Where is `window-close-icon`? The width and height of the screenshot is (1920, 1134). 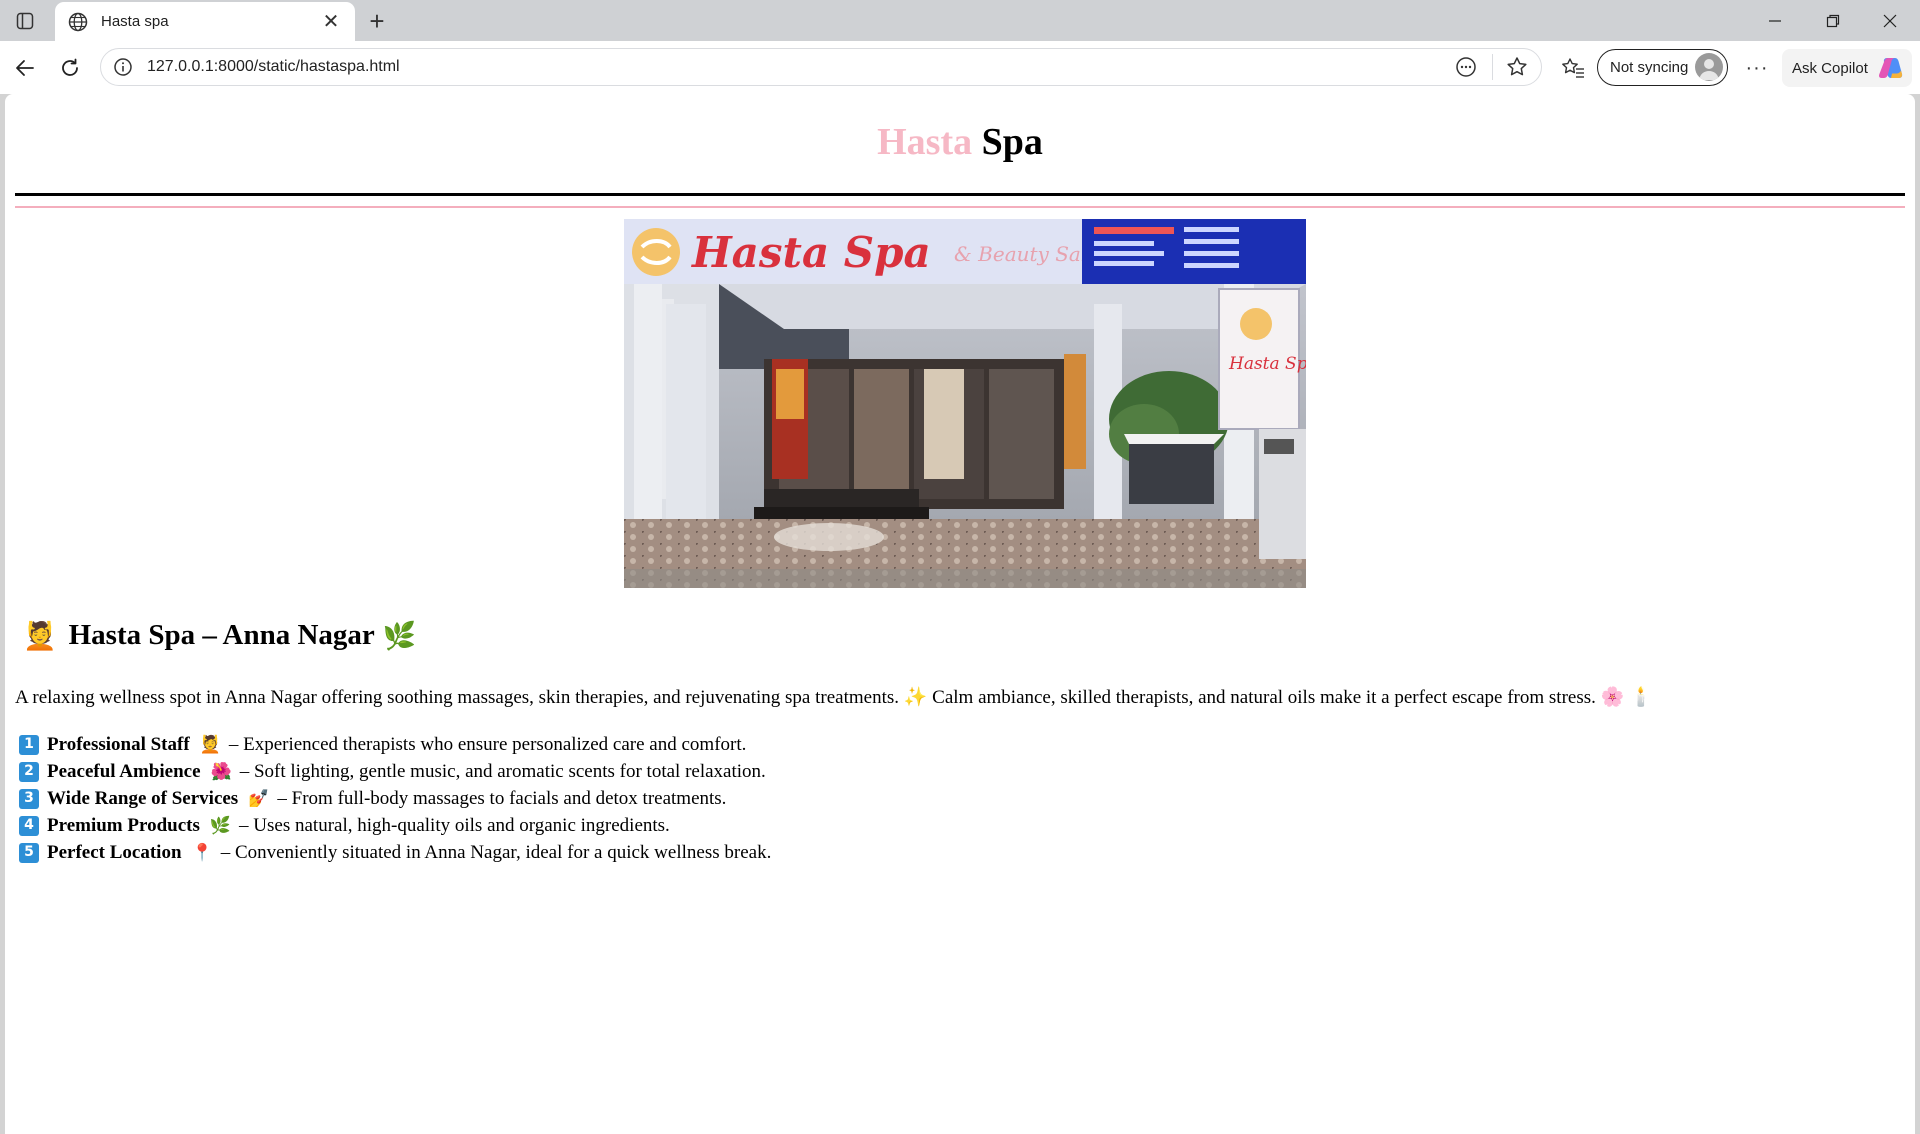
window-close-icon is located at coordinates (1890, 20).